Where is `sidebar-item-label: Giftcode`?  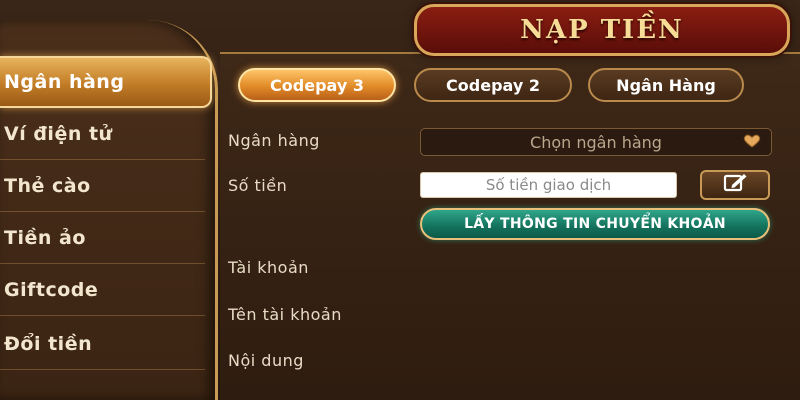
sidebar-item-label: Giftcode is located at coordinates (51, 289).